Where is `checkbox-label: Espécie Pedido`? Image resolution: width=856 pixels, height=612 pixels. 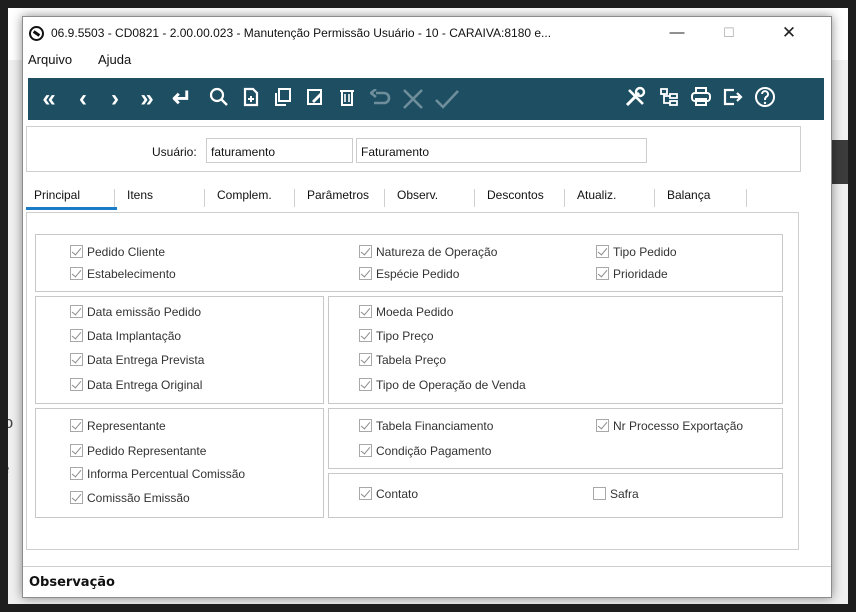 checkbox-label: Espécie Pedido is located at coordinates (418, 274).